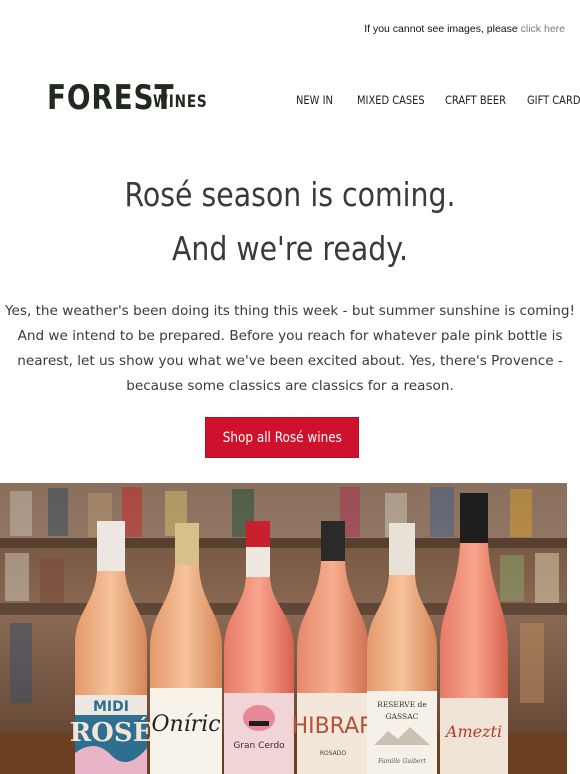  Describe the element at coordinates (442, 29) in the screenshot. I see `preheader-text: If you cannot see images, please` at that location.